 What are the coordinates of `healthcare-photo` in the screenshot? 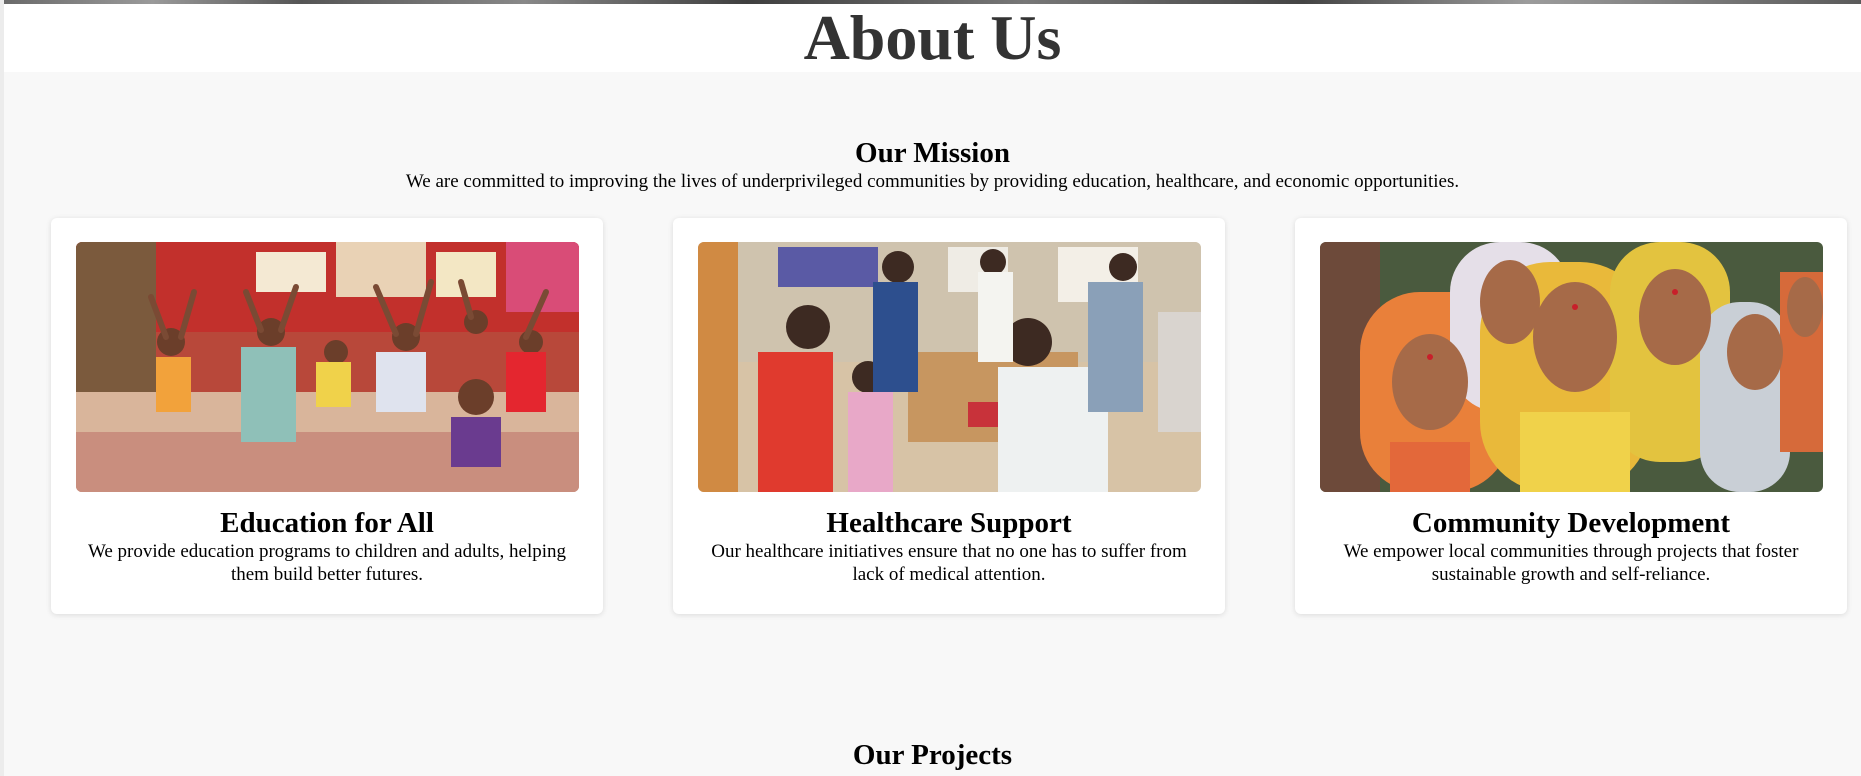 It's located at (949, 367).